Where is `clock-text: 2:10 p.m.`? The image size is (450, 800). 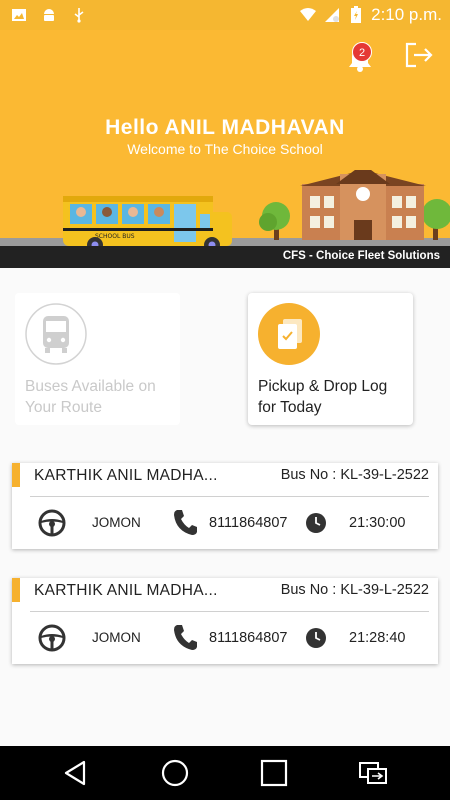 clock-text: 2:10 p.m. is located at coordinates (406, 14).